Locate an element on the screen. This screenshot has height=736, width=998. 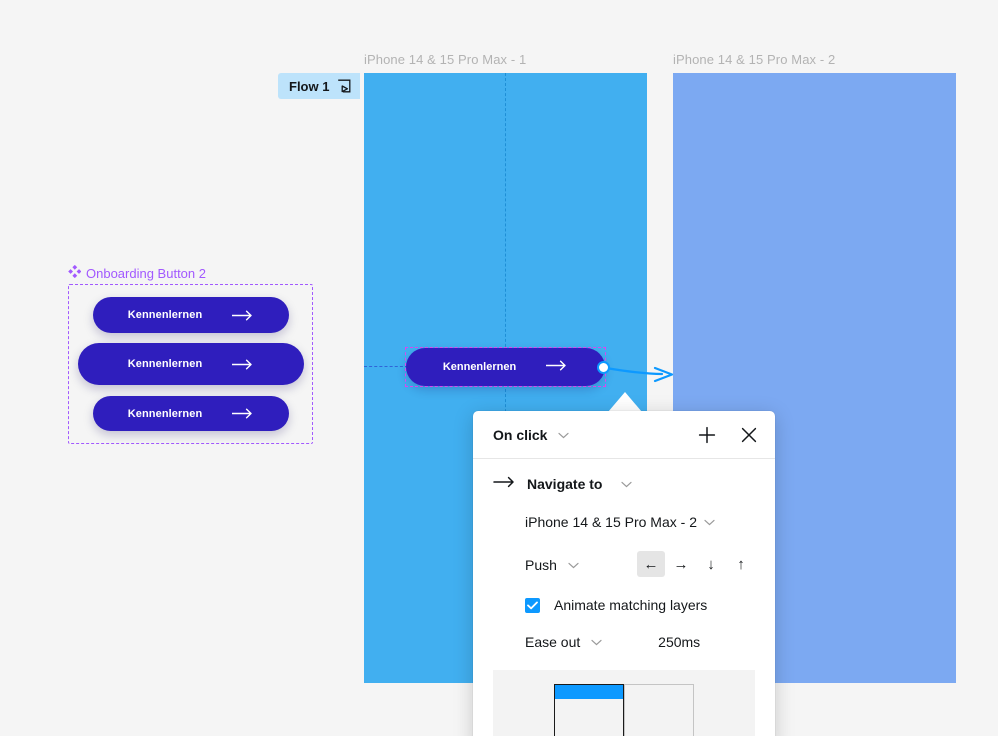
duration-input: 250ms is located at coordinates (679, 642).